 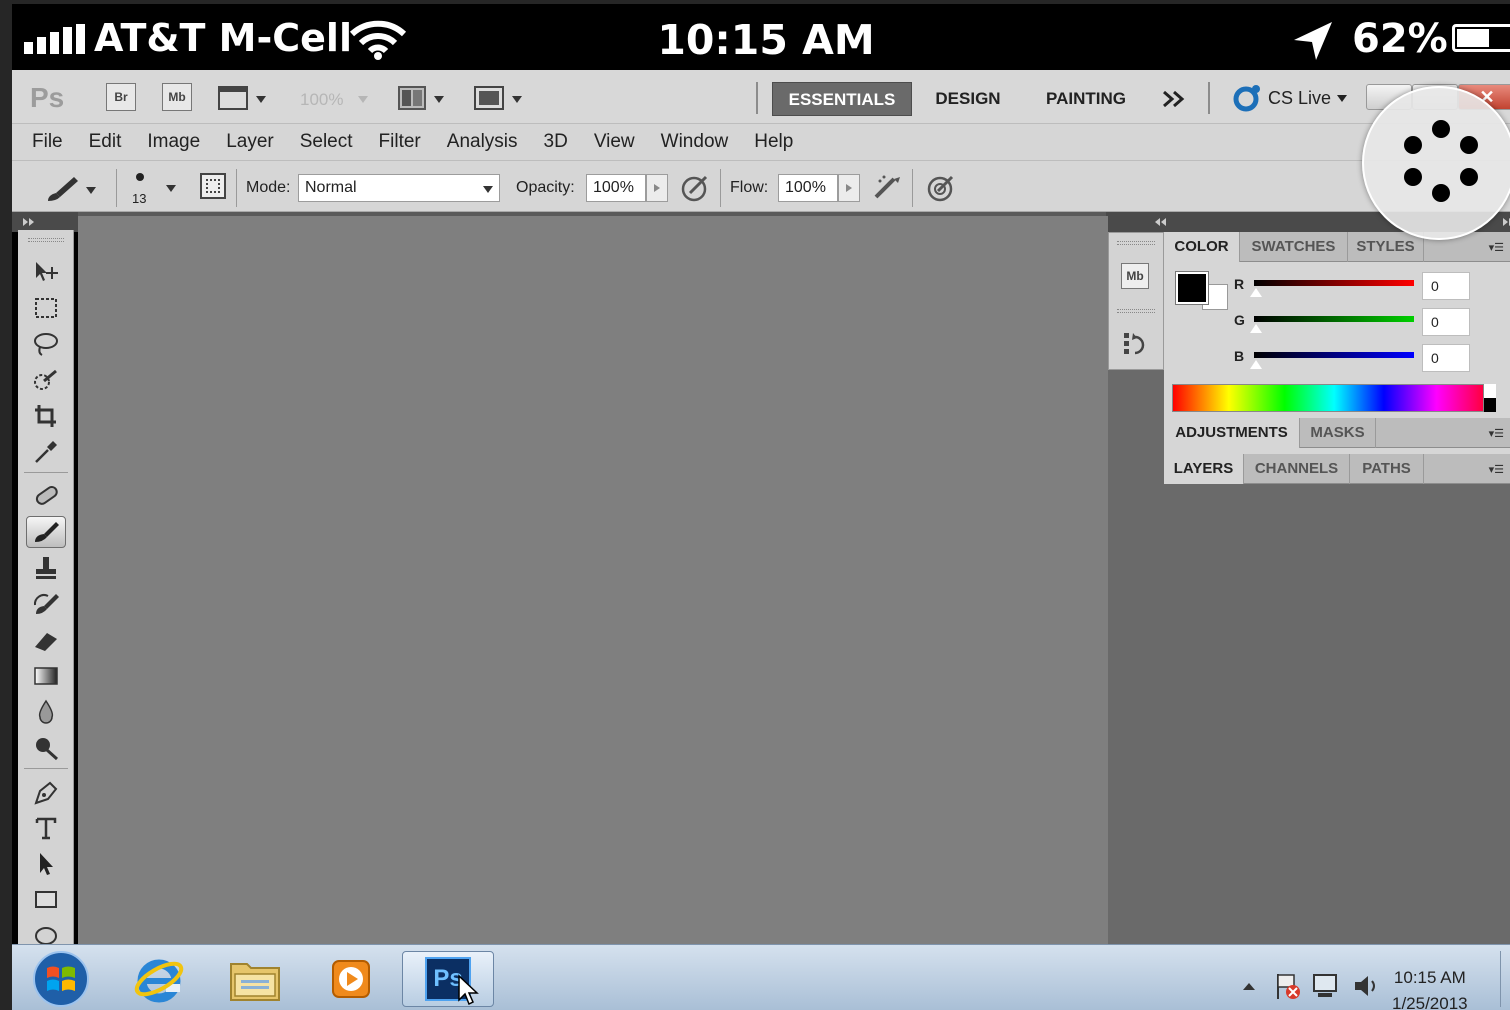 I want to click on eraser-tool-icon, so click(x=46, y=640).